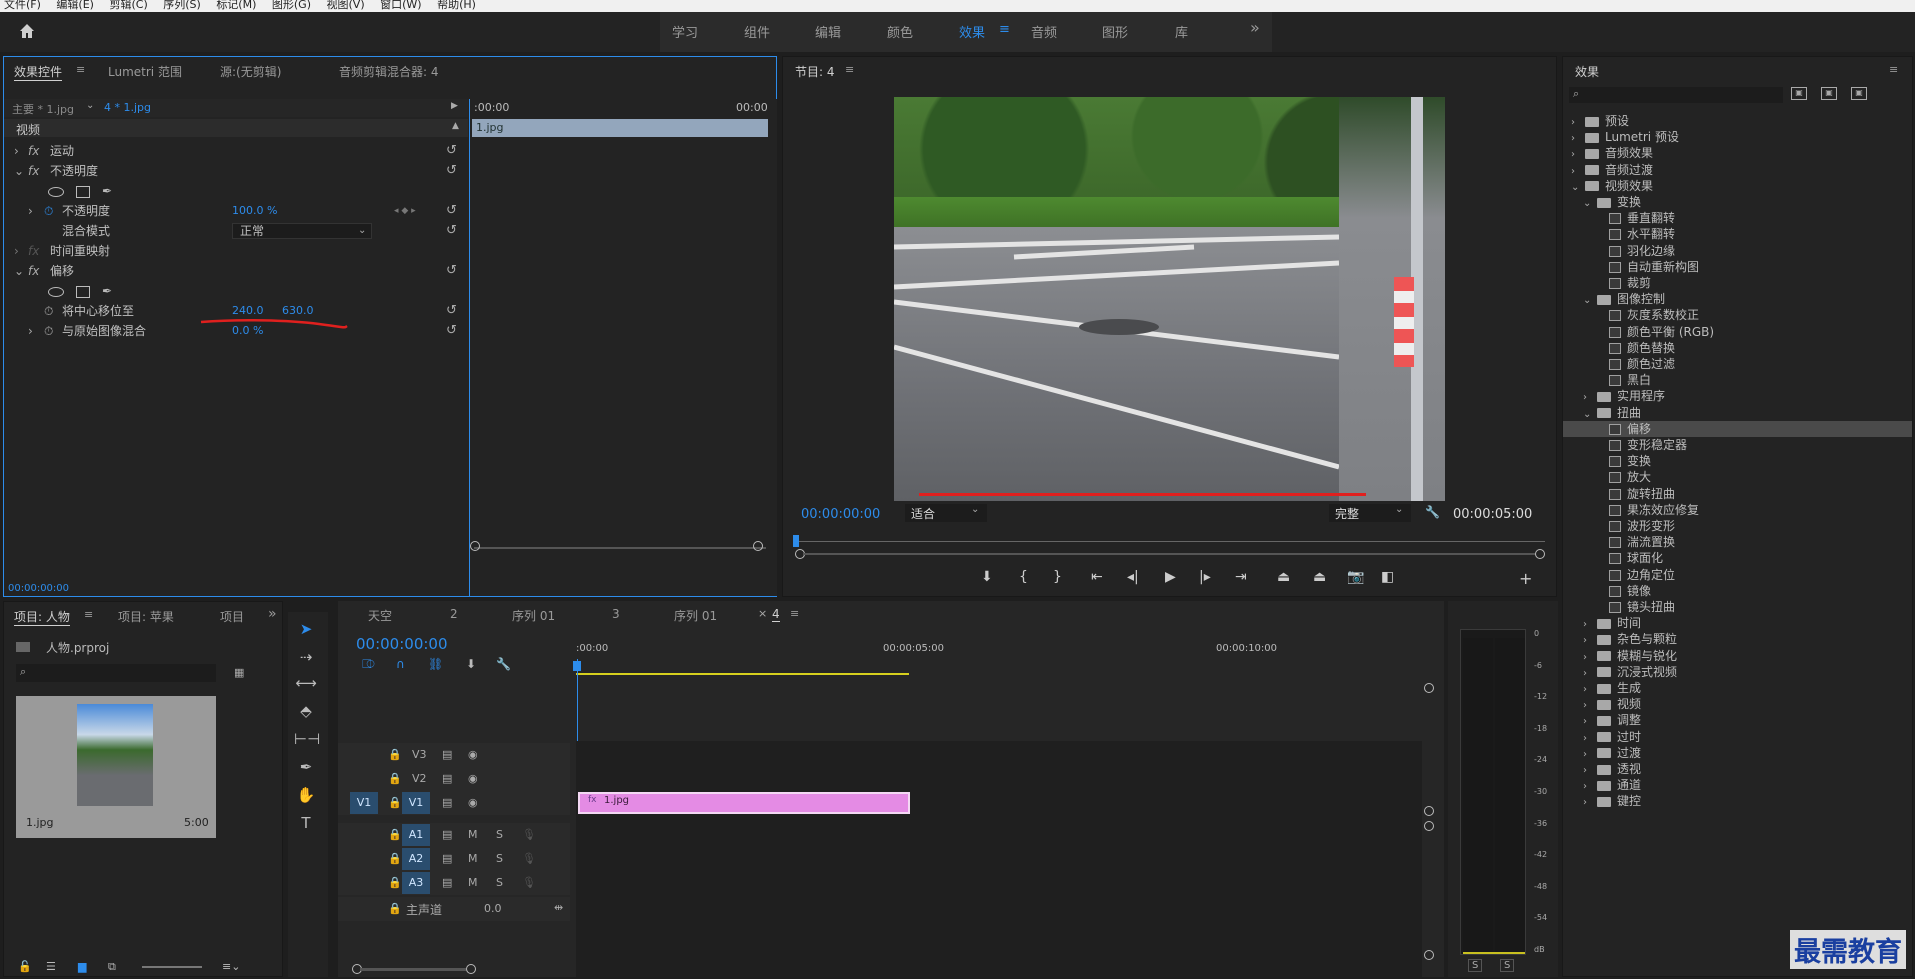  I want to click on ripple-edit-tool-icon: ⟷, so click(306, 685).